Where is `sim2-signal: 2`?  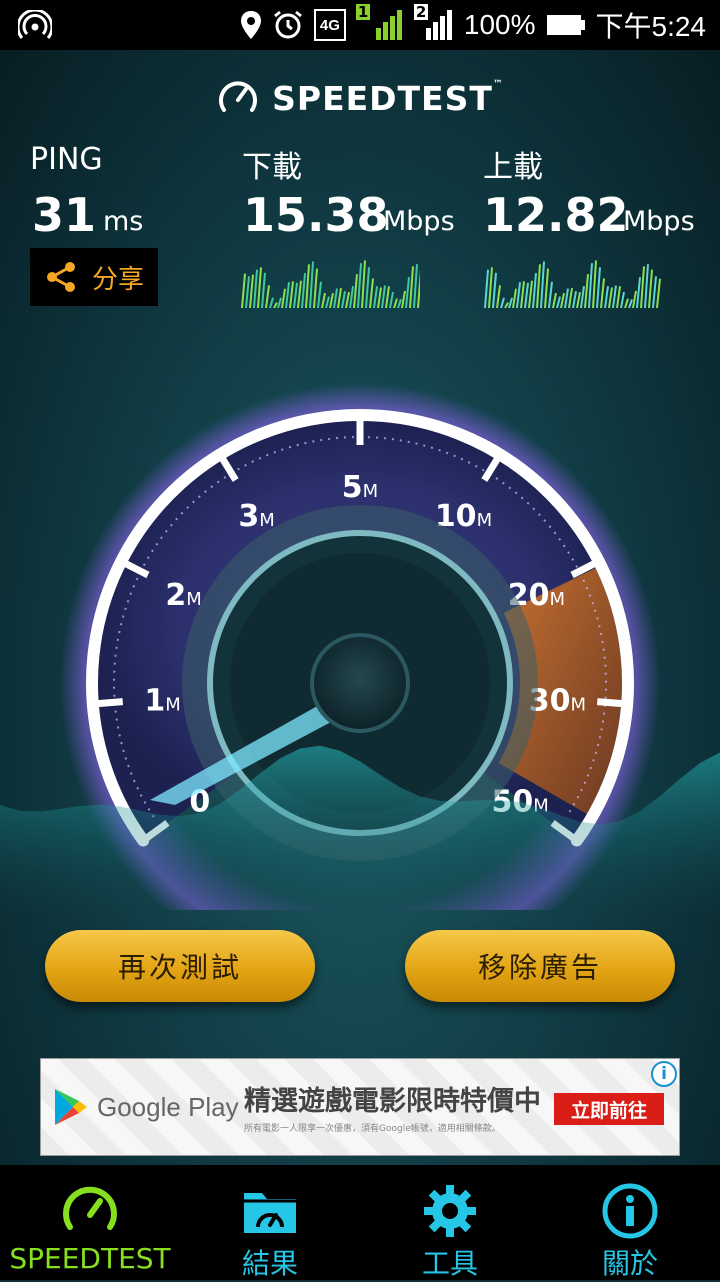 sim2-signal: 2 is located at coordinates (433, 23).